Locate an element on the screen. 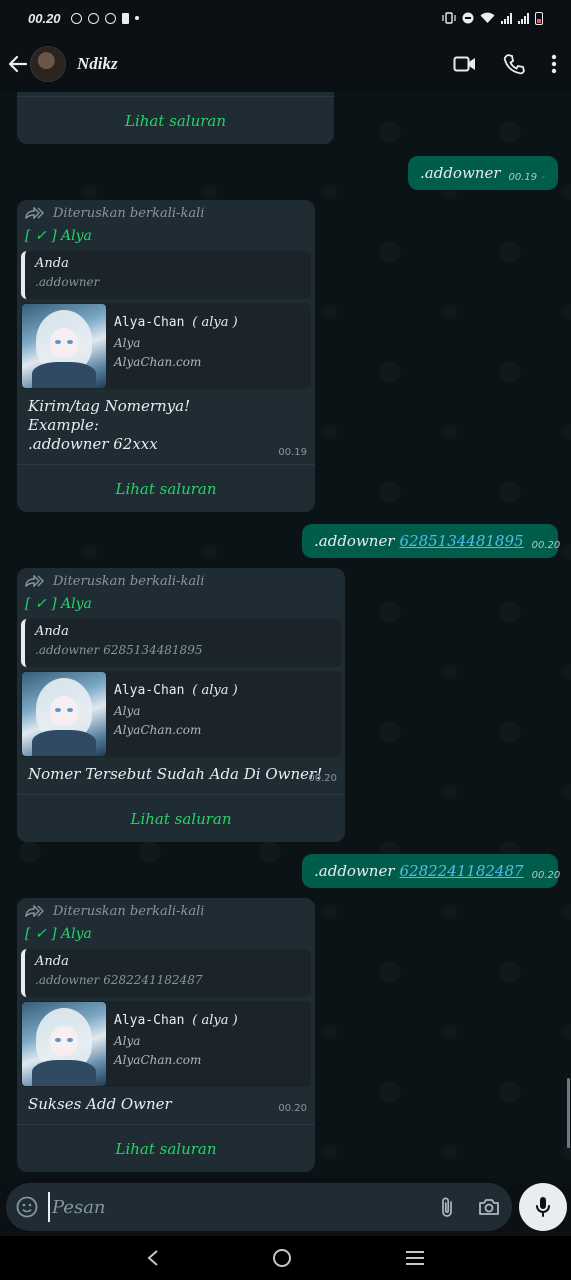  quoted-message: Anda .addowner 6285134481895 is located at coordinates (181, 643).